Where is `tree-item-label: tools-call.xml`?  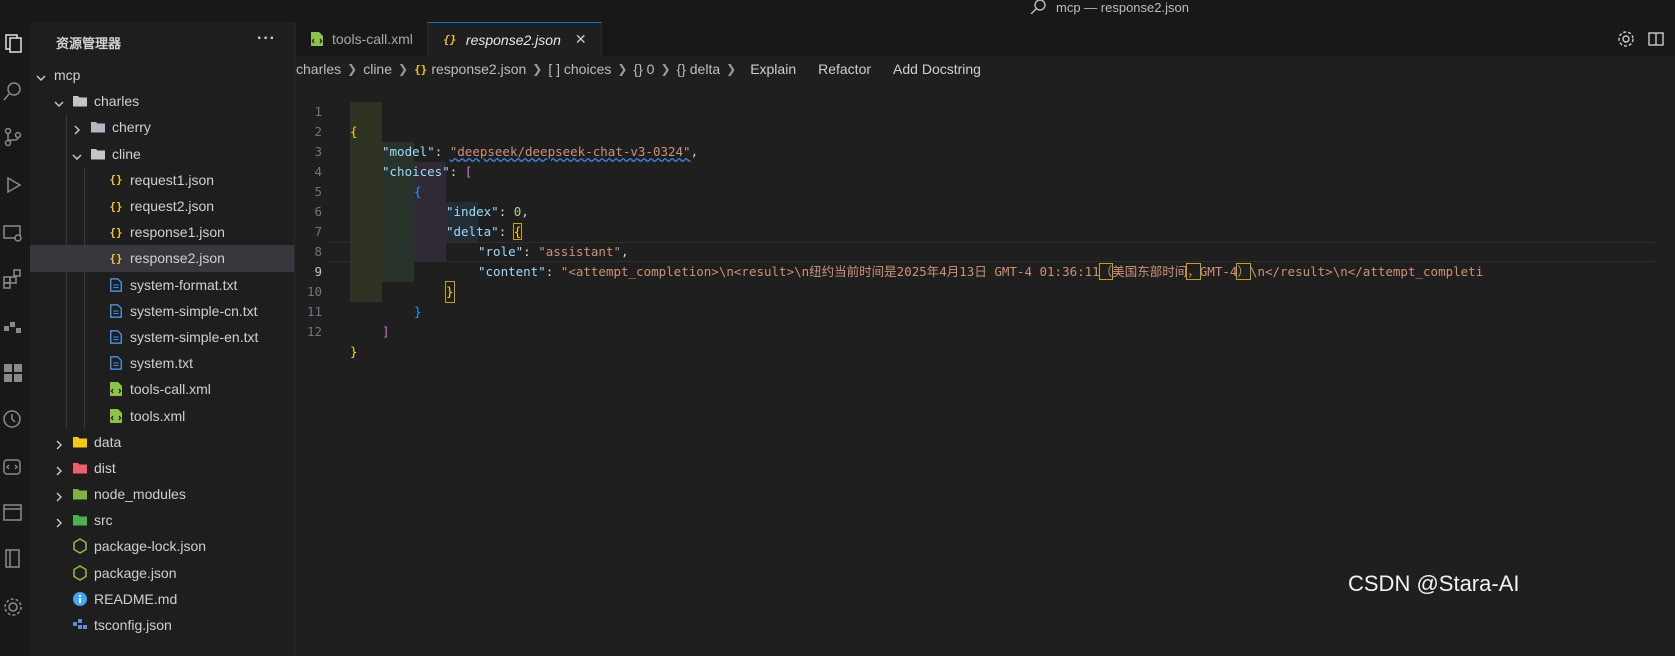 tree-item-label: tools-call.xml is located at coordinates (170, 389).